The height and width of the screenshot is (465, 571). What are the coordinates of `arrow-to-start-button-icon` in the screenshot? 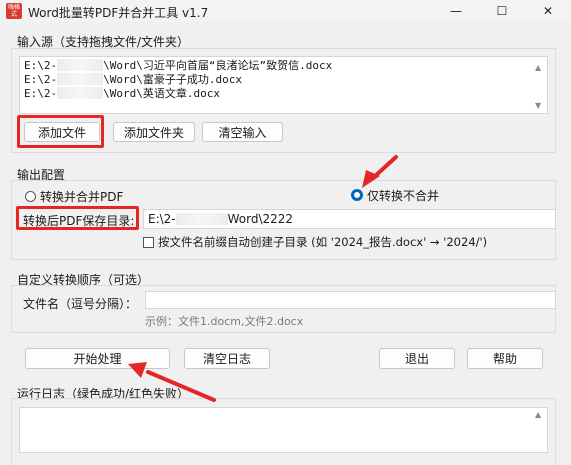 It's located at (172, 382).